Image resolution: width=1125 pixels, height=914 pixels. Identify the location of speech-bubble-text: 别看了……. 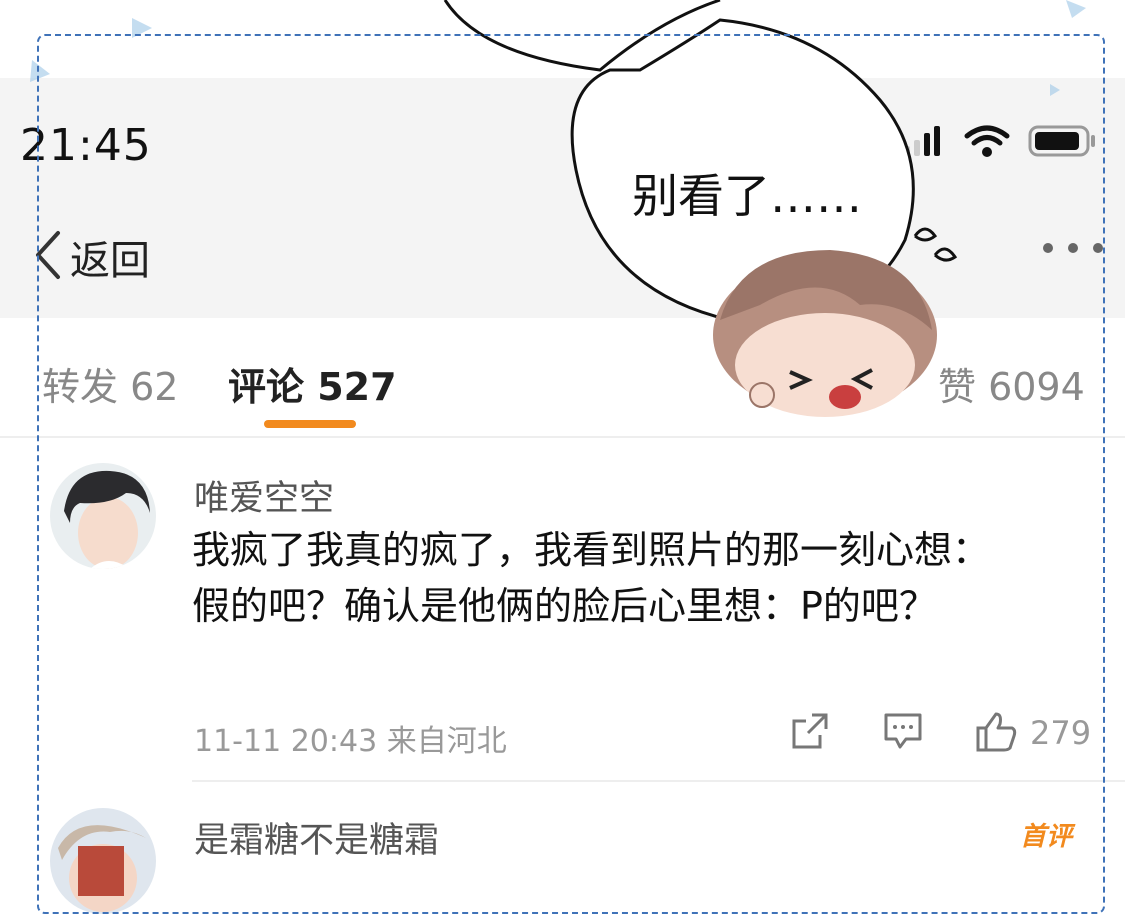
(747, 196).